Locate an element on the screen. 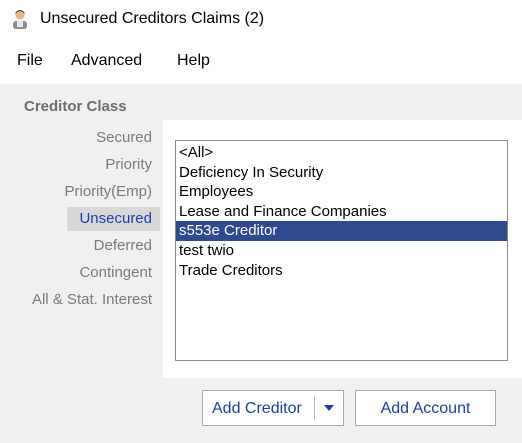  menu-advanced: Advanced is located at coordinates (106, 61).